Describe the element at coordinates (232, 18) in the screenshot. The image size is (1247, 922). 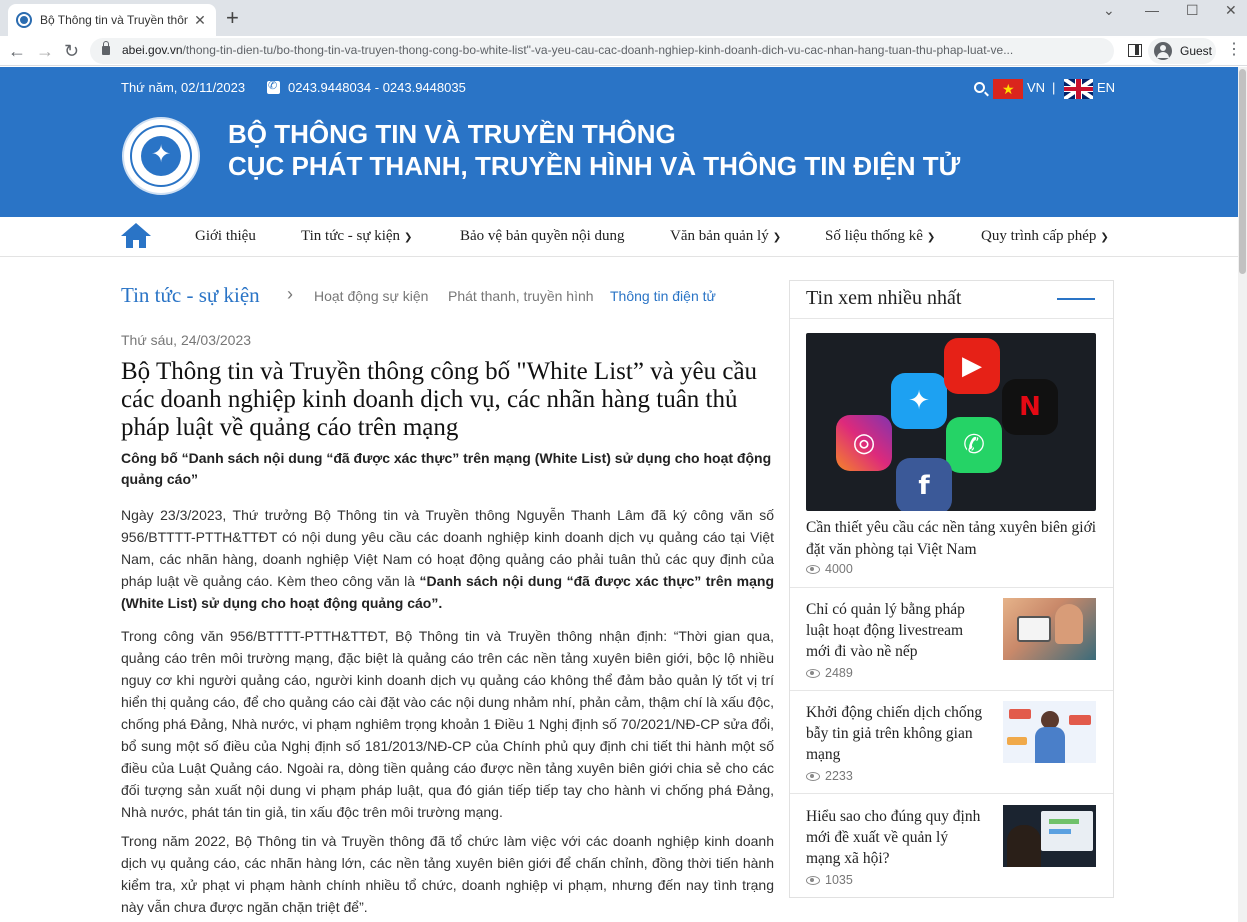
I see `new-tab-icon: +` at that location.